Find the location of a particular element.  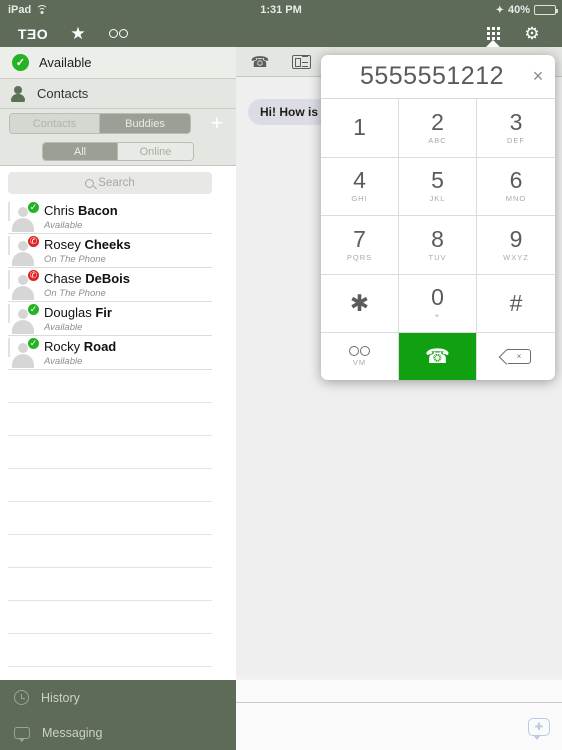

dialpad-key-star: ✱ is located at coordinates (360, 303).